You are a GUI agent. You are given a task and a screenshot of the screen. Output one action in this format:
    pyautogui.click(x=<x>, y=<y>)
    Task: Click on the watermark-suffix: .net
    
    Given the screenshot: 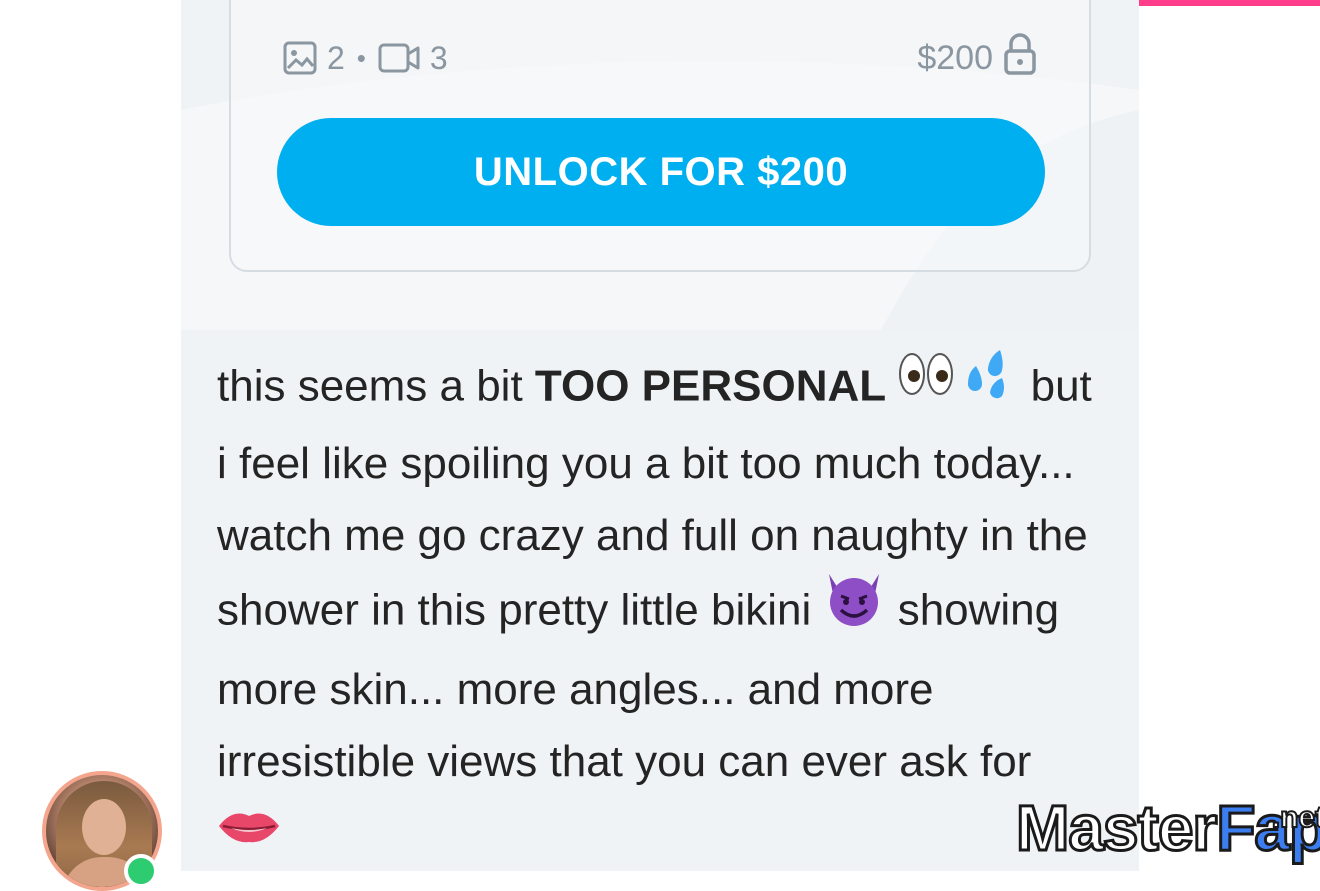 What is the action you would take?
    pyautogui.click(x=1295, y=817)
    